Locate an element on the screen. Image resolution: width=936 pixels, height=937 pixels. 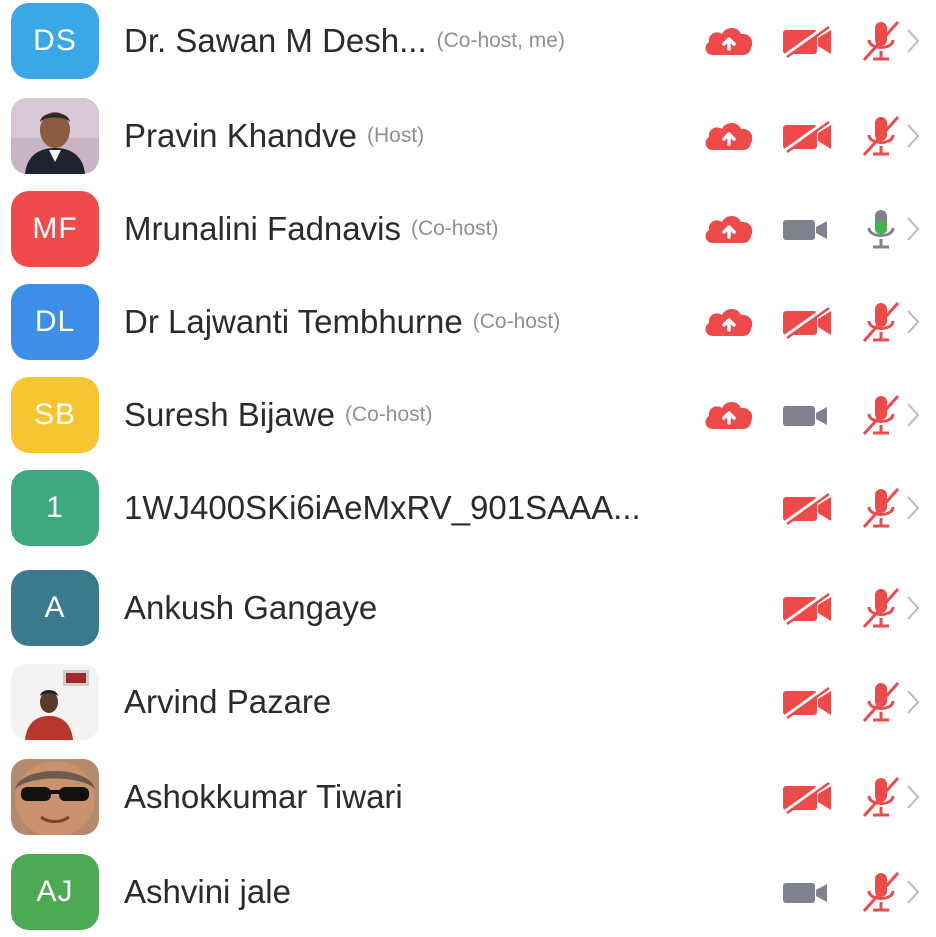
avatar: DL is located at coordinates (55, 322).